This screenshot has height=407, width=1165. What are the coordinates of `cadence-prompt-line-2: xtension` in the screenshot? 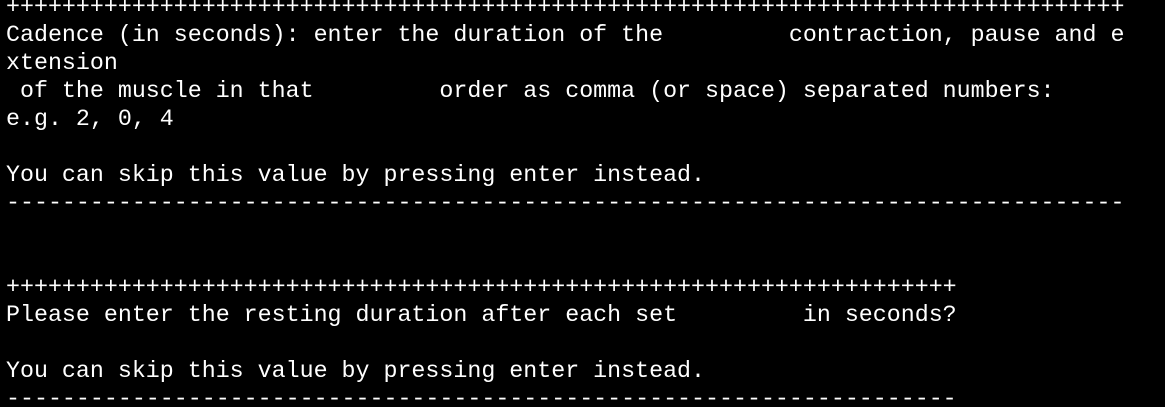 It's located at (62, 63).